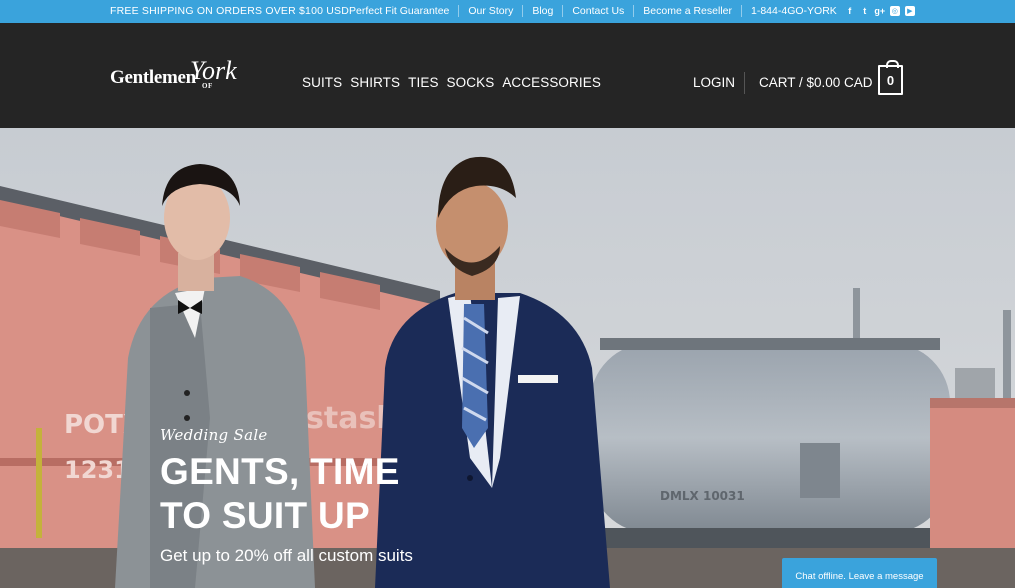  Describe the element at coordinates (280, 471) in the screenshot. I see `hero-headline-line1: GENTS, TIME` at that location.